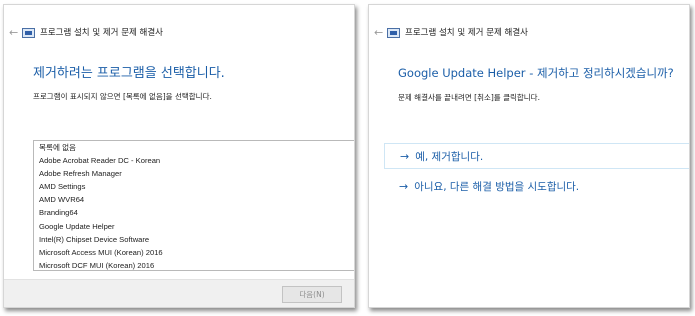  I want to click on list-item: AMD Settings, so click(194, 186).